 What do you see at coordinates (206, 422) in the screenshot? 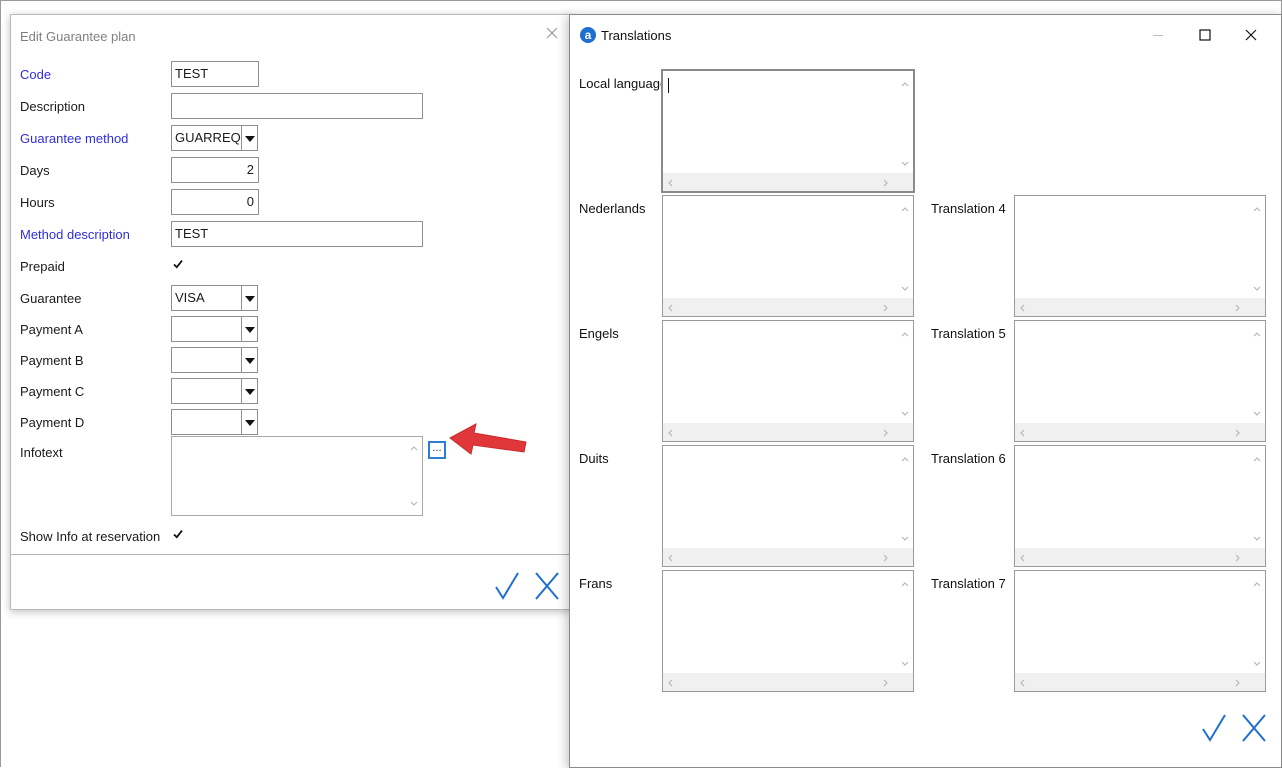
I see `payment-d-value` at bounding box center [206, 422].